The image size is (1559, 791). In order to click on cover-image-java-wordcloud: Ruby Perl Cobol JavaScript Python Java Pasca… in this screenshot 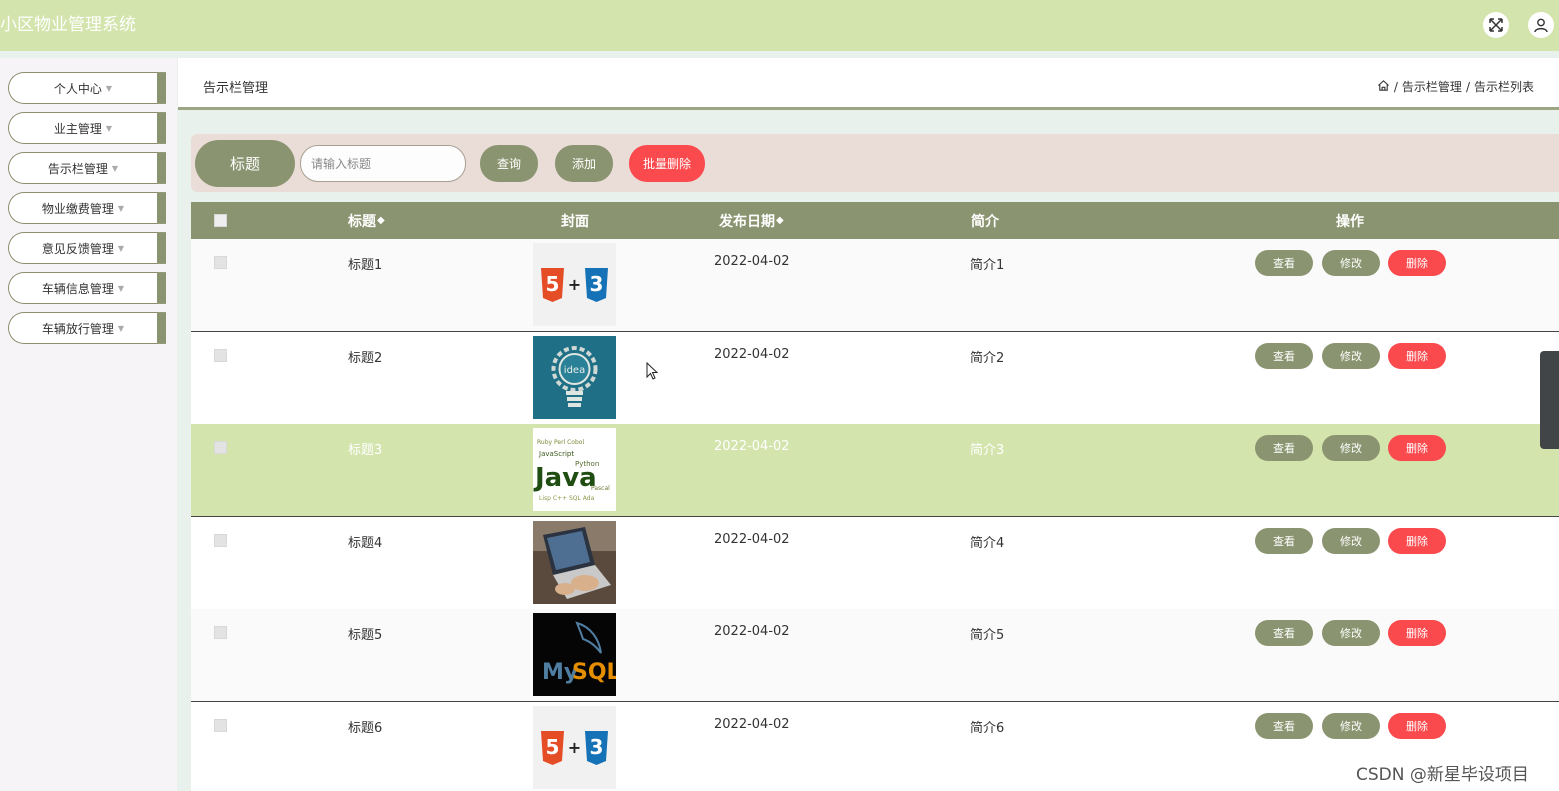, I will do `click(574, 469)`.